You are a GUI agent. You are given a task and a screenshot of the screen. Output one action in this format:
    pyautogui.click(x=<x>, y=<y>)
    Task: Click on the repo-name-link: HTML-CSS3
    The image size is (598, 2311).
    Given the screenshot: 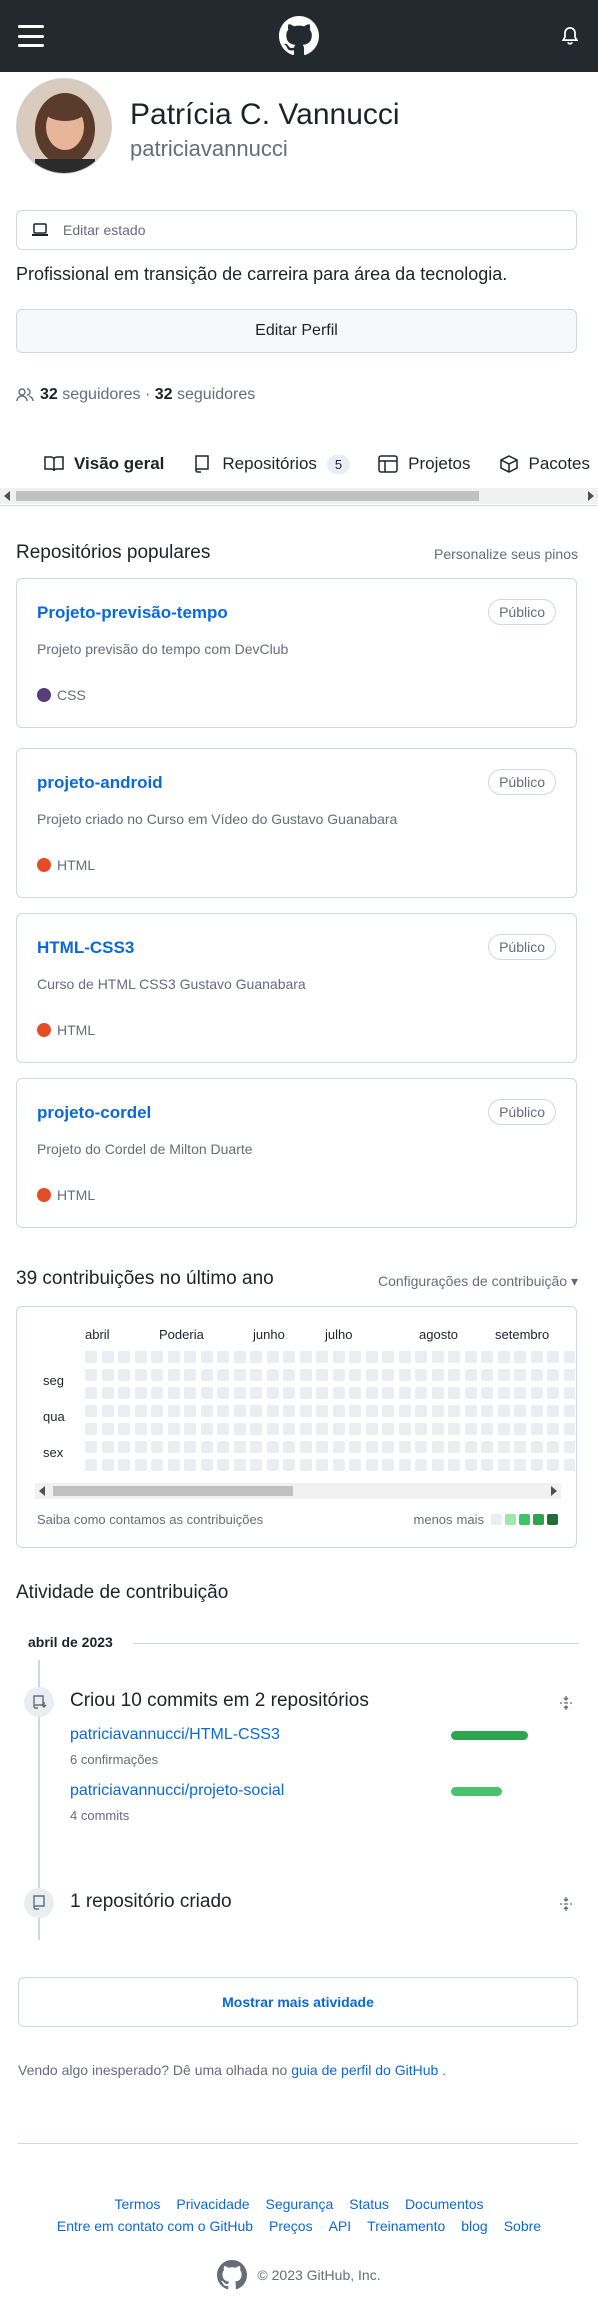 What is the action you would take?
    pyautogui.click(x=85, y=948)
    